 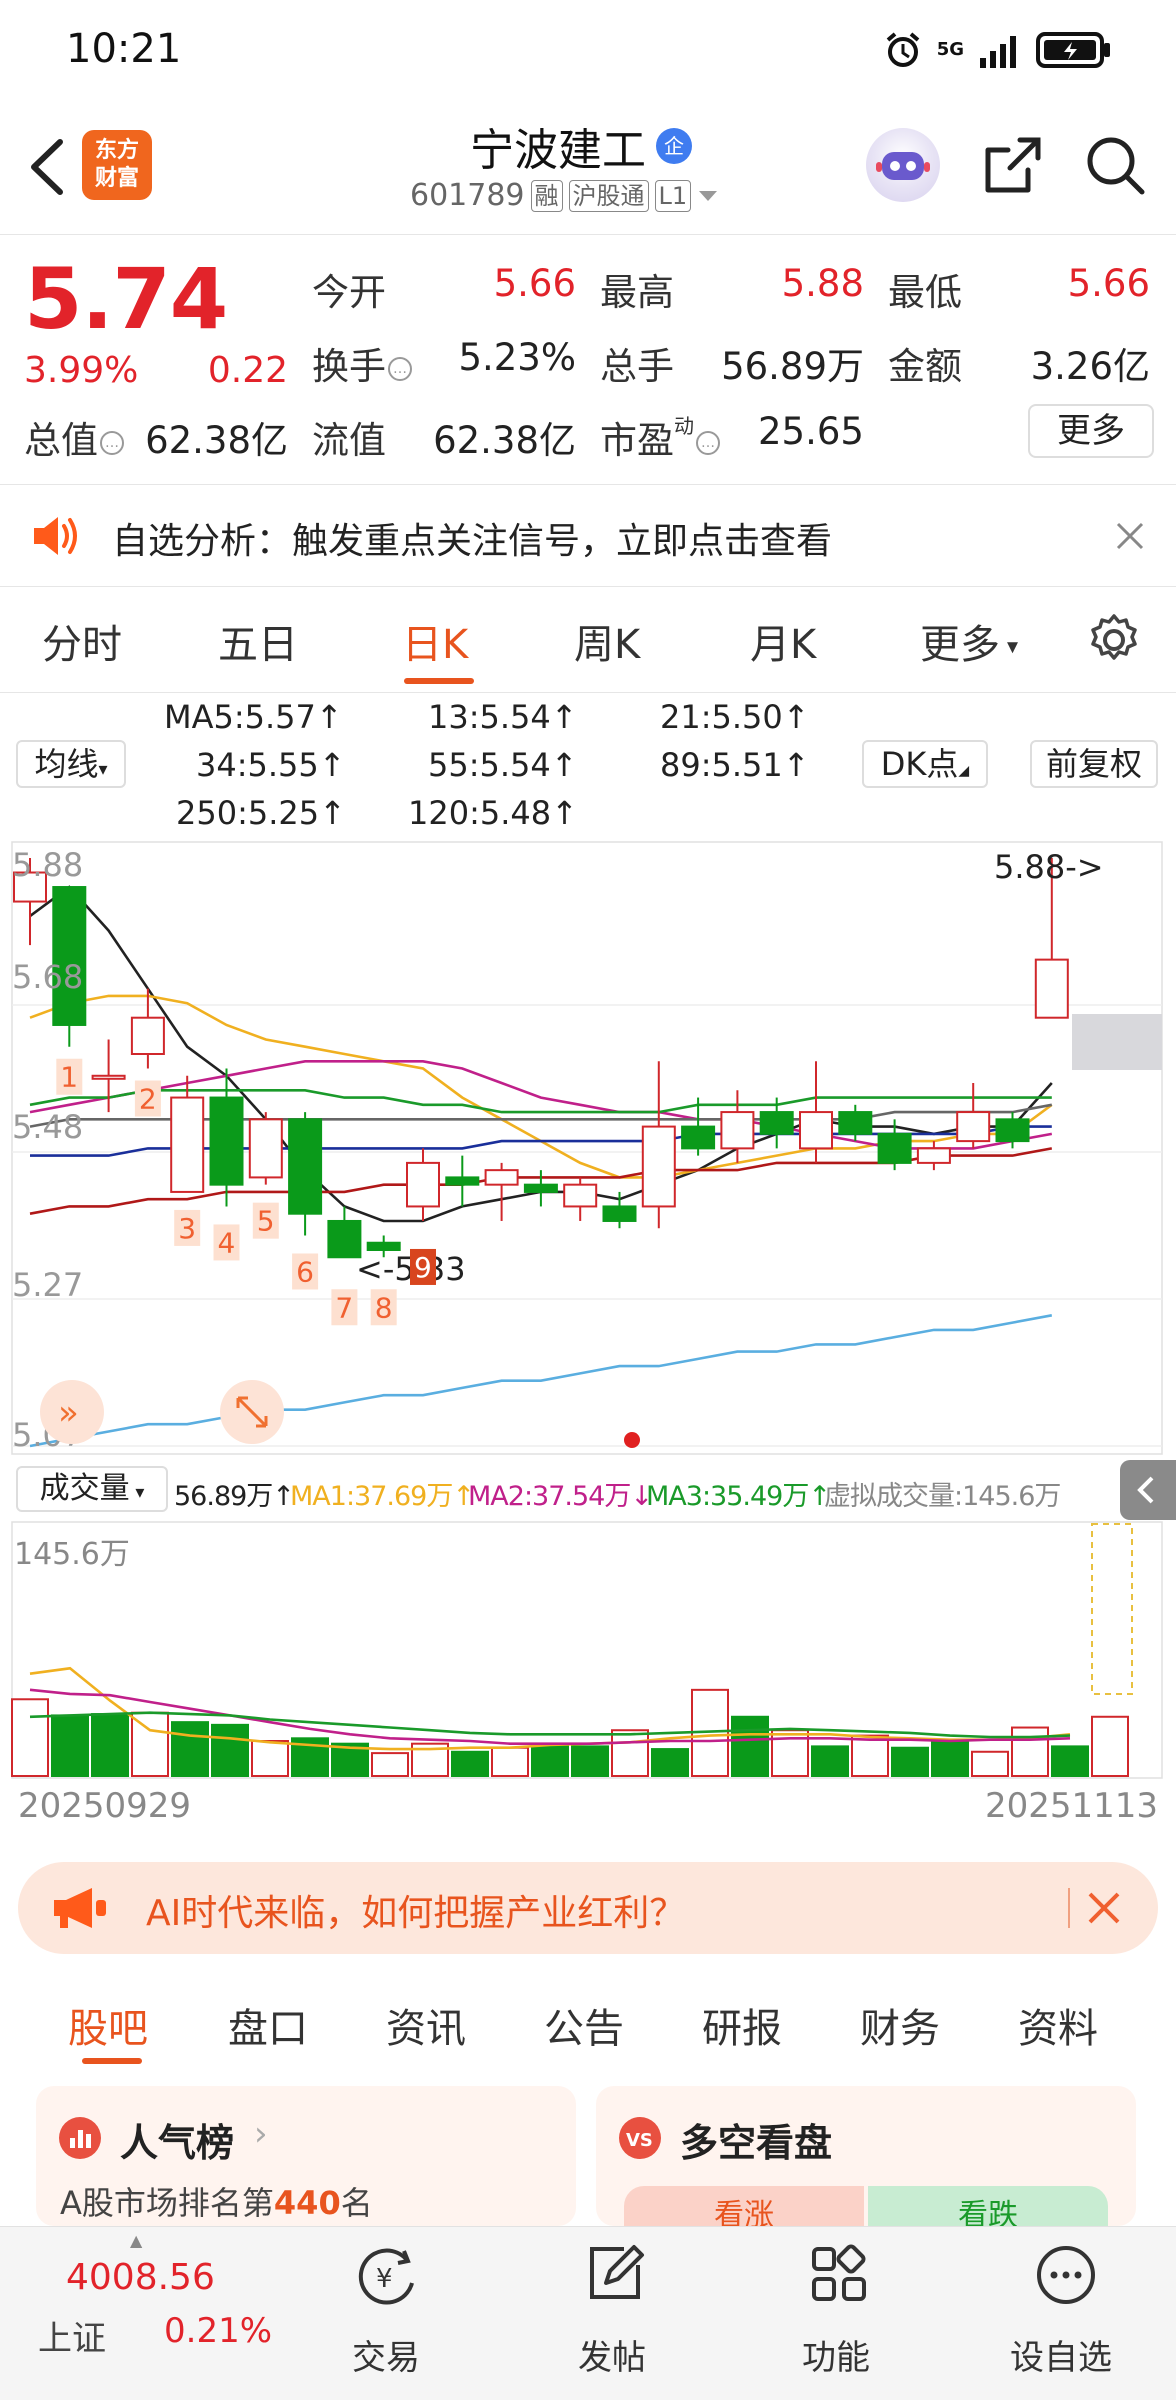 I want to click on max-price-marker: 5.88->, so click(x=1049, y=867).